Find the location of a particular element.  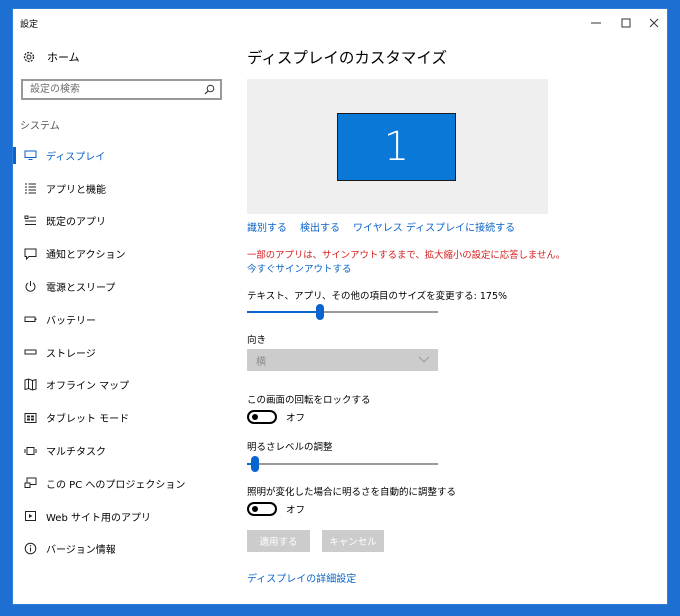

scale-slider-track is located at coordinates (381, 312).